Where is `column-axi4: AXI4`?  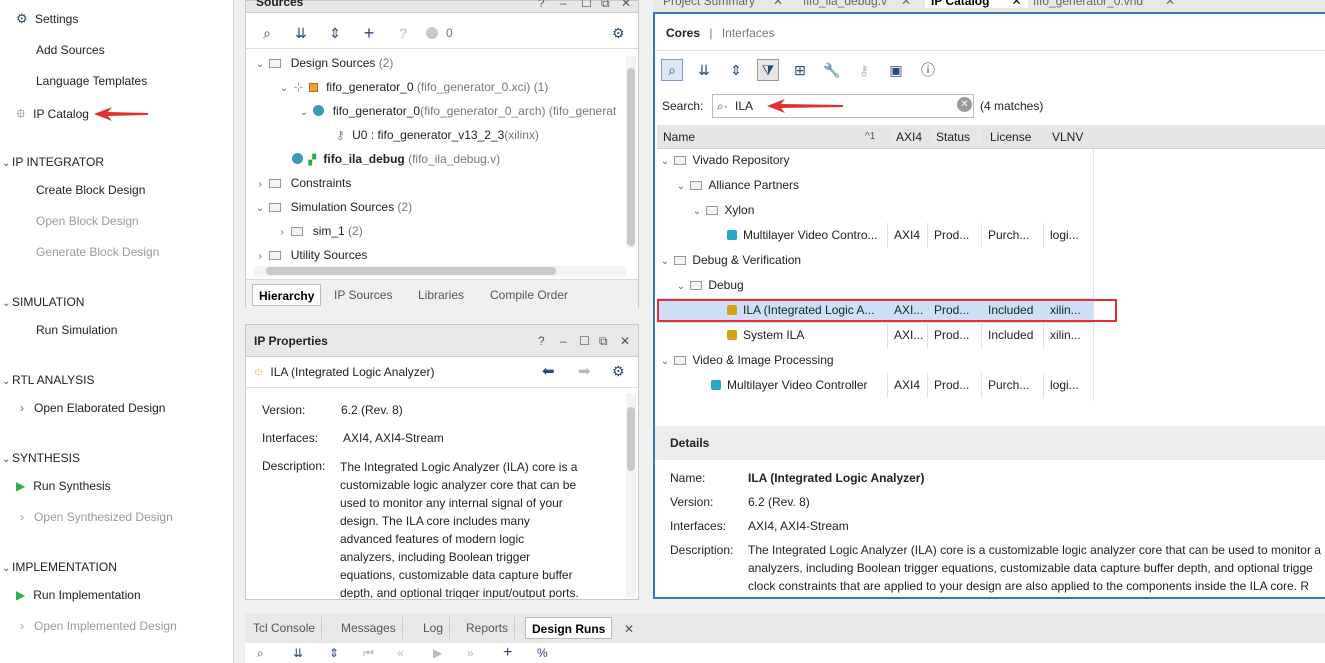 column-axi4: AXI4 is located at coordinates (910, 137).